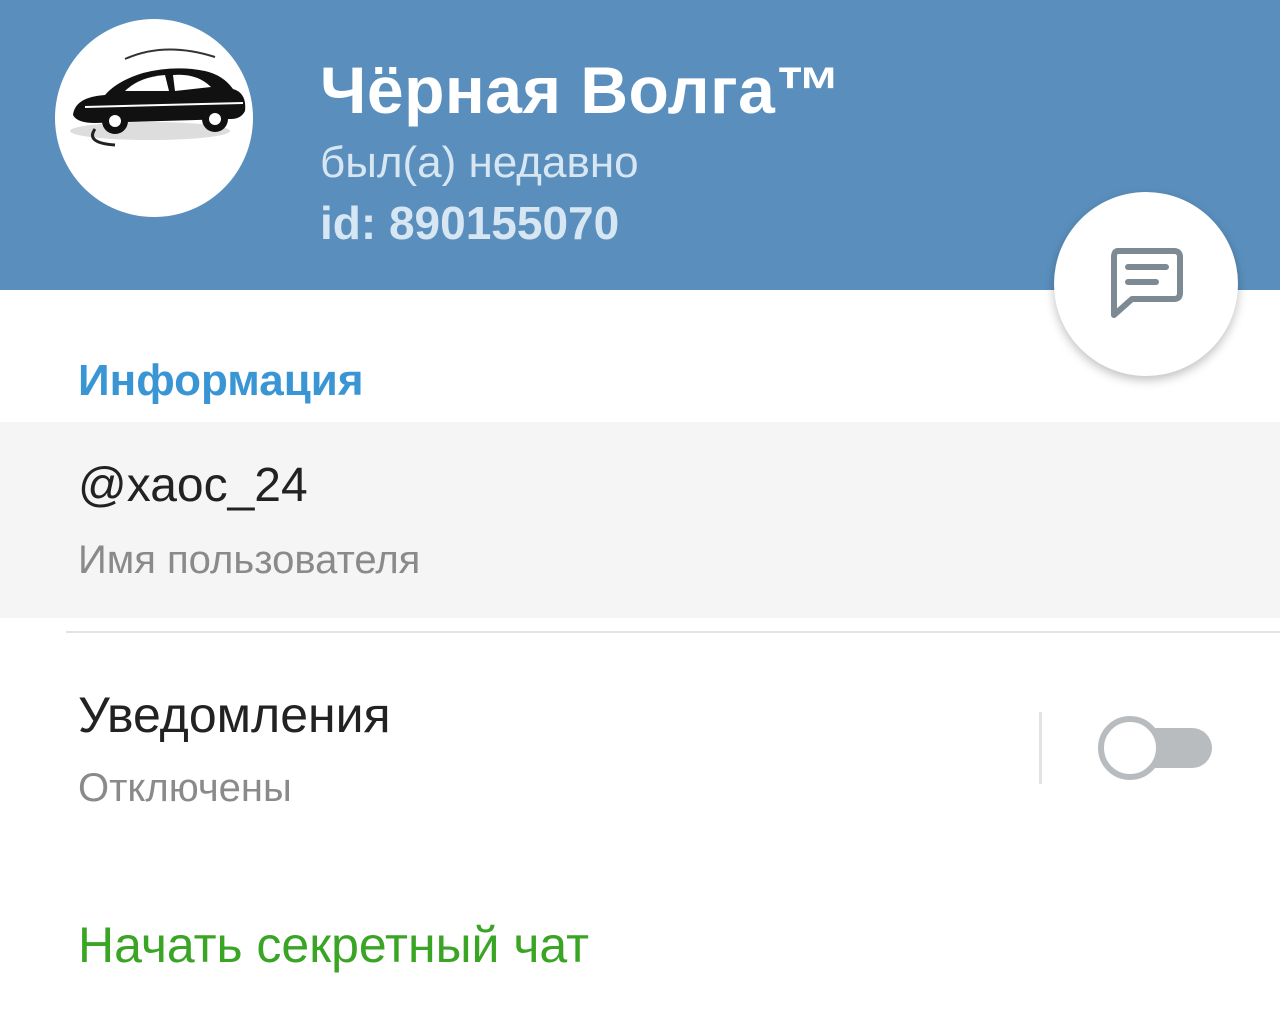 This screenshot has width=1280, height=1017. I want to click on profile-id: id: 890155070, so click(470, 223).